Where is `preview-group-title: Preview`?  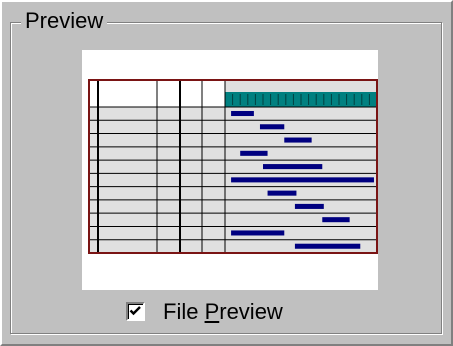
preview-group-title: Preview is located at coordinates (64, 21).